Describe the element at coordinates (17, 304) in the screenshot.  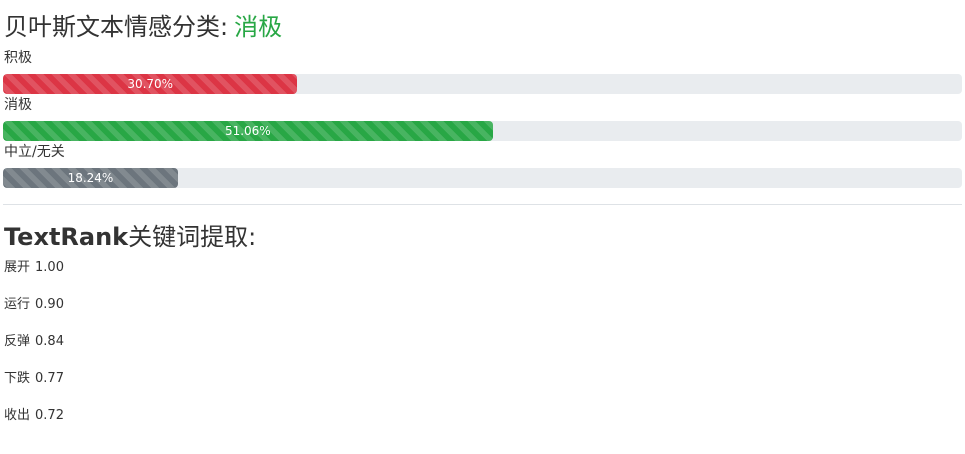
I see `keyword-word: 运行` at that location.